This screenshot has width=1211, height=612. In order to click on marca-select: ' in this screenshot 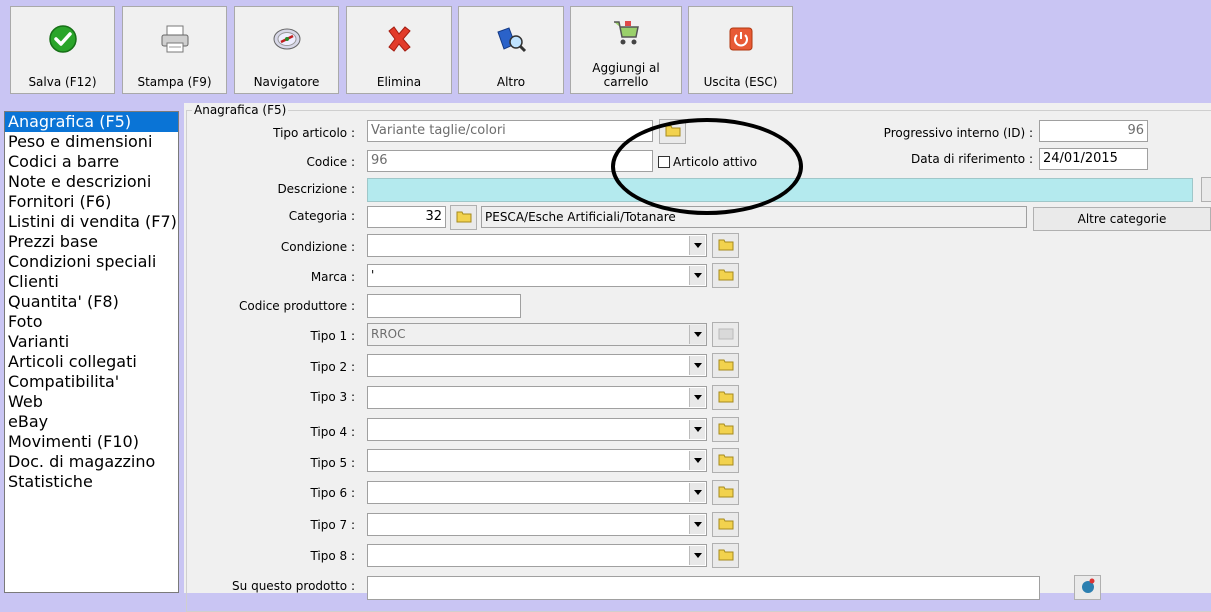, I will do `click(537, 275)`.